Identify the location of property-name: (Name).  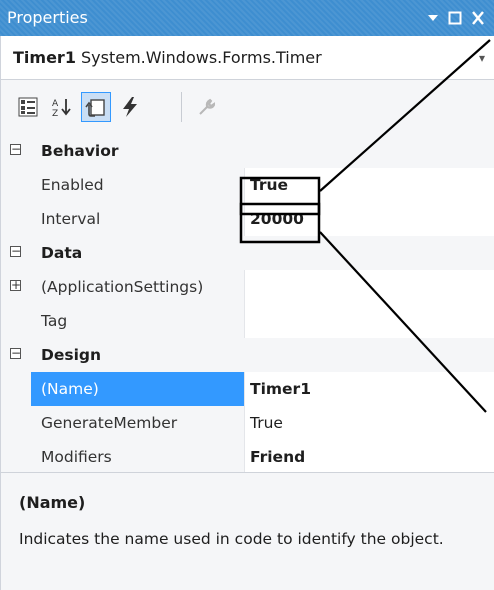
(70, 389).